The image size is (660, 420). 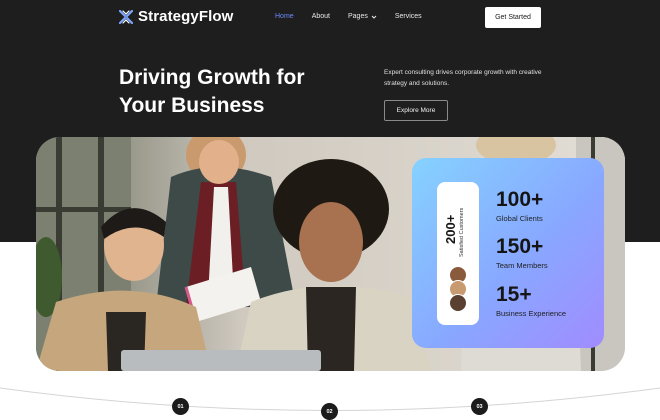 I want to click on step-badge-02: 02, so click(x=329, y=411).